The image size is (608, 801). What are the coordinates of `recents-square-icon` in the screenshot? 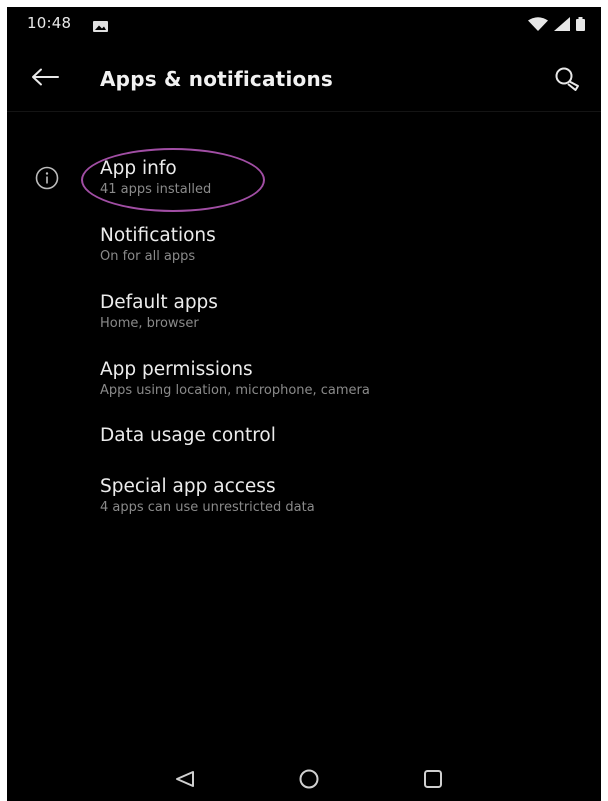 It's located at (433, 781).